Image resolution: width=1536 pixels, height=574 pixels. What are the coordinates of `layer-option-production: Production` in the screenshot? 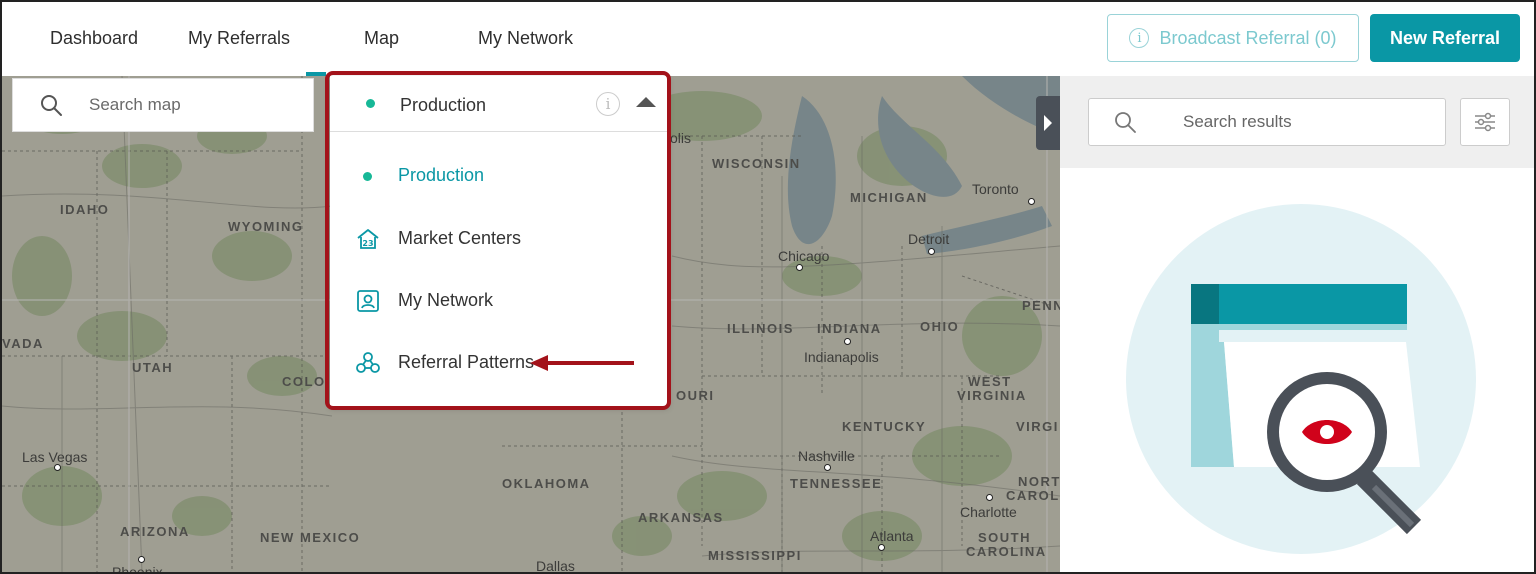 It's located at (499, 176).